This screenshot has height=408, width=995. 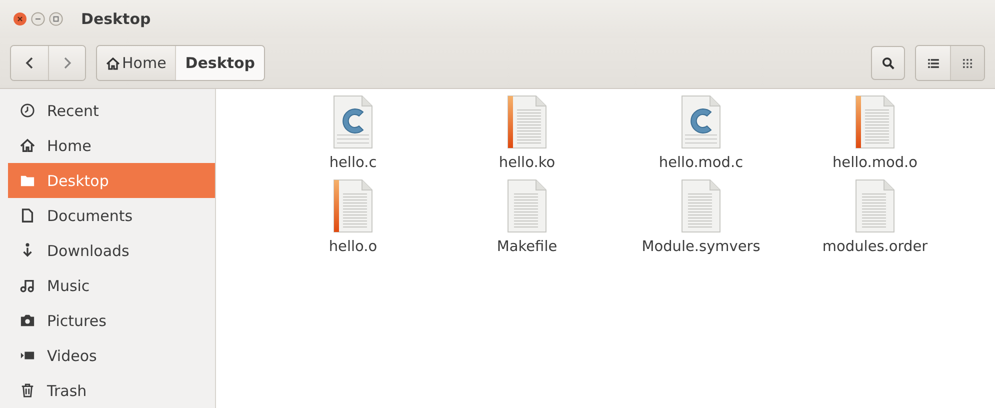 I want to click on file-name: hello.ko, so click(x=527, y=163).